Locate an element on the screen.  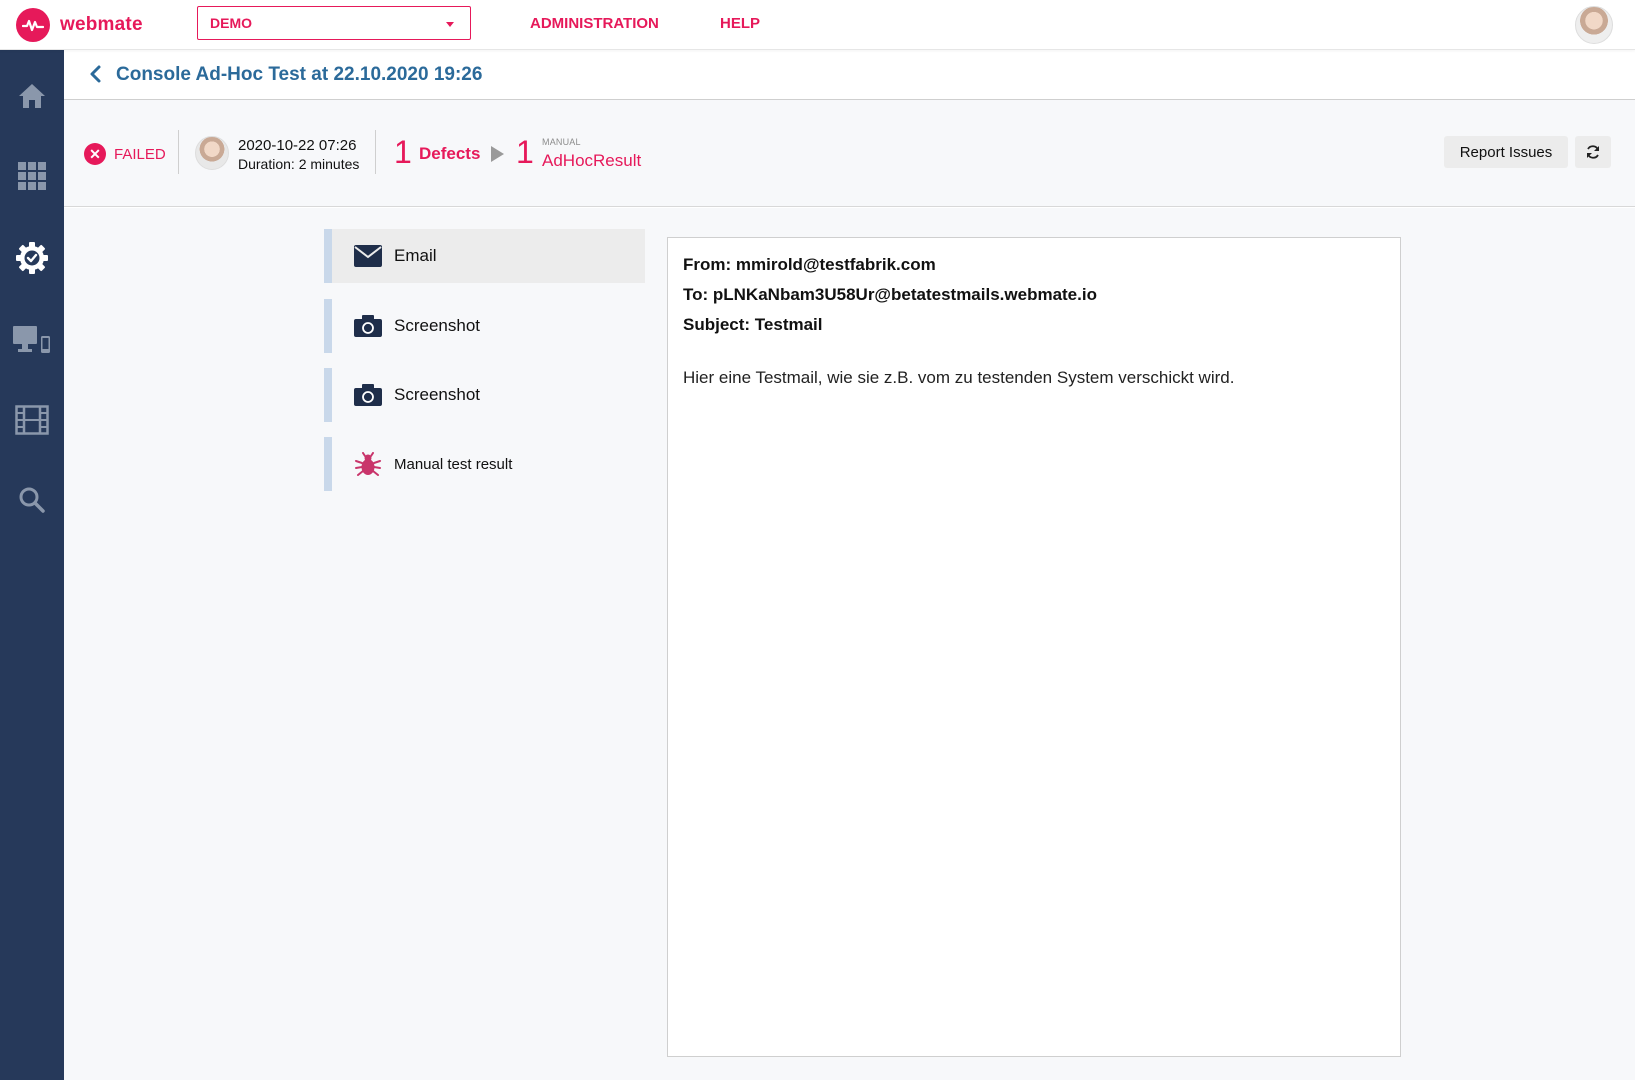
adhoc-result-link: AdHocResult is located at coordinates (591, 161).